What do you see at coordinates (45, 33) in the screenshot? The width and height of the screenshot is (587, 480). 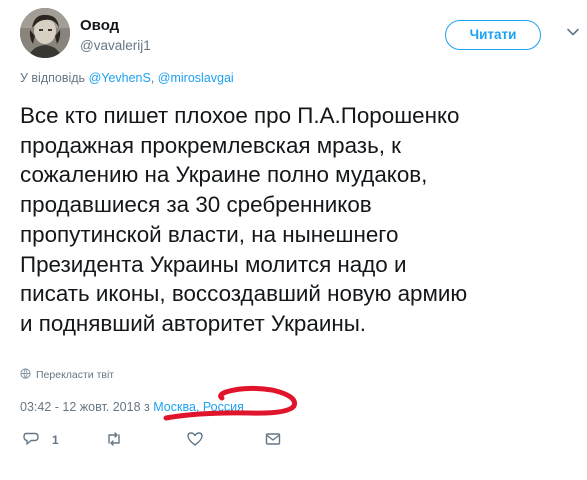 I see `avatar` at bounding box center [45, 33].